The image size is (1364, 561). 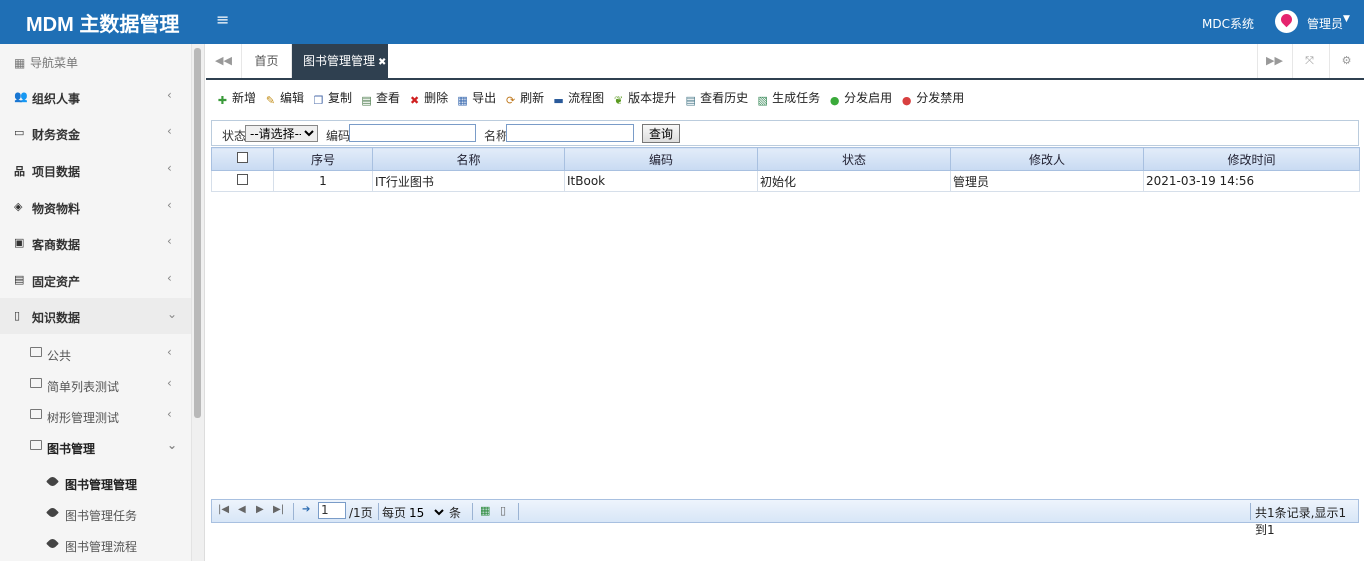 I want to click on copy-button: ❐ 复制, so click(x=332, y=98).